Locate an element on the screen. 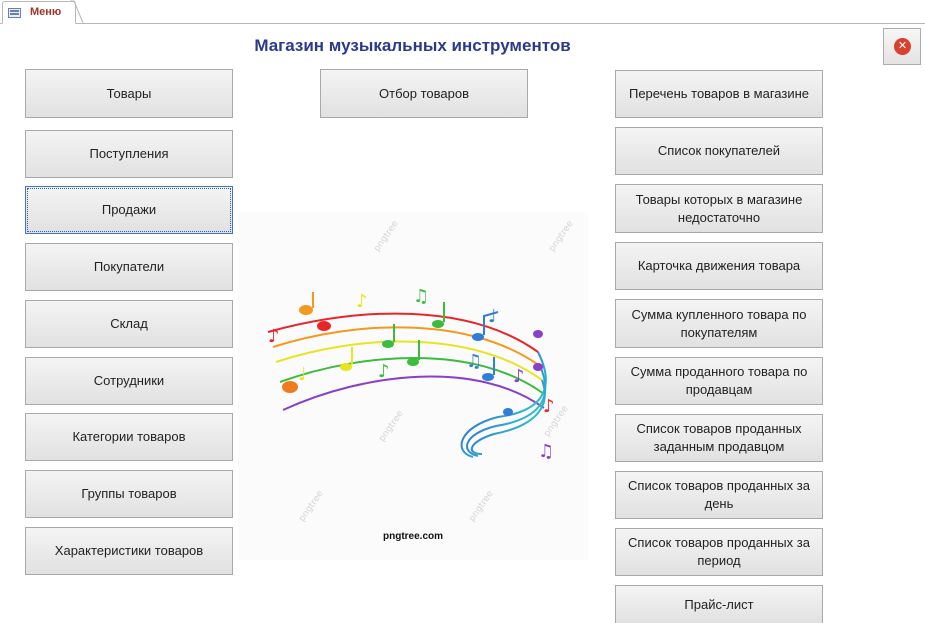 The image size is (925, 623). tab-menu-label: Меню is located at coordinates (46, 12).